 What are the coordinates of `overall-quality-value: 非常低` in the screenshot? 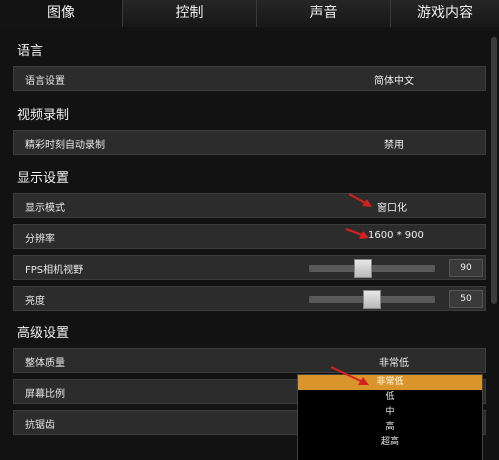 It's located at (394, 361).